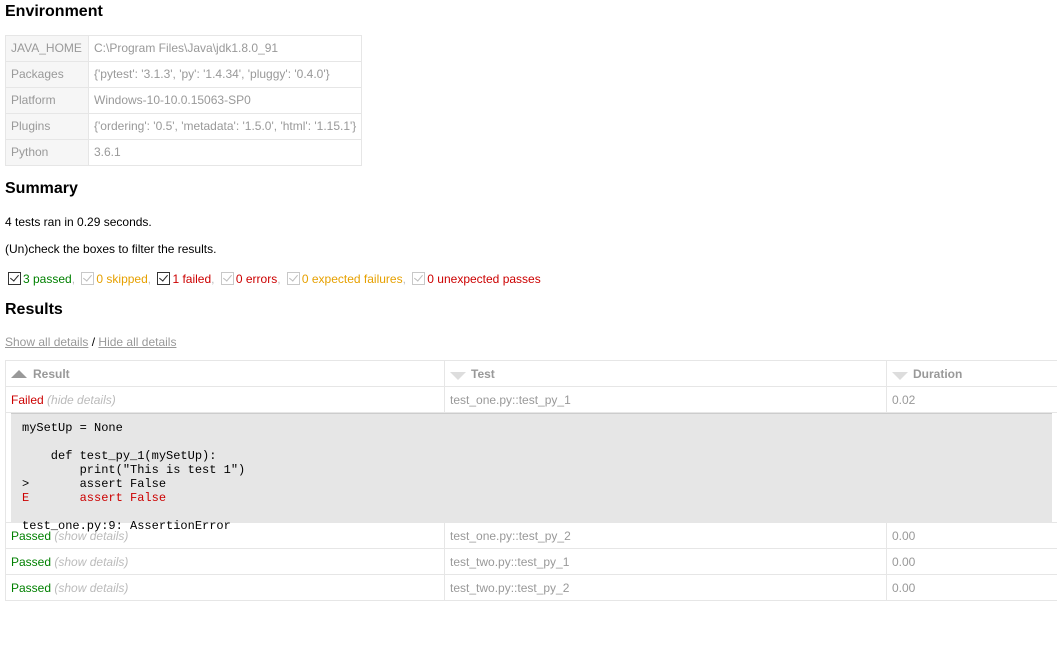 The height and width of the screenshot is (655, 1057). Describe the element at coordinates (531, 342) in the screenshot. I see `details-links: Show all details / Hide all details` at that location.